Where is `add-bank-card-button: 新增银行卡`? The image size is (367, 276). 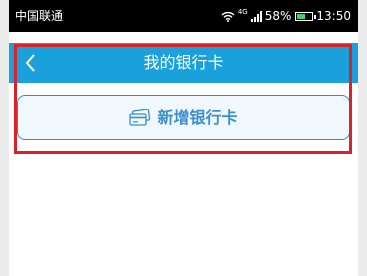 add-bank-card-button: 新增银行卡 is located at coordinates (183, 117).